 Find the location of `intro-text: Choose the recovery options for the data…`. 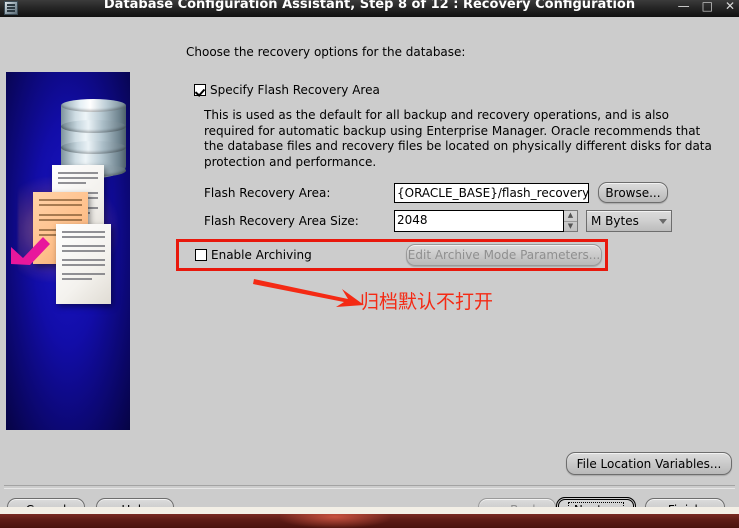

intro-text: Choose the recovery options for the data… is located at coordinates (326, 52).